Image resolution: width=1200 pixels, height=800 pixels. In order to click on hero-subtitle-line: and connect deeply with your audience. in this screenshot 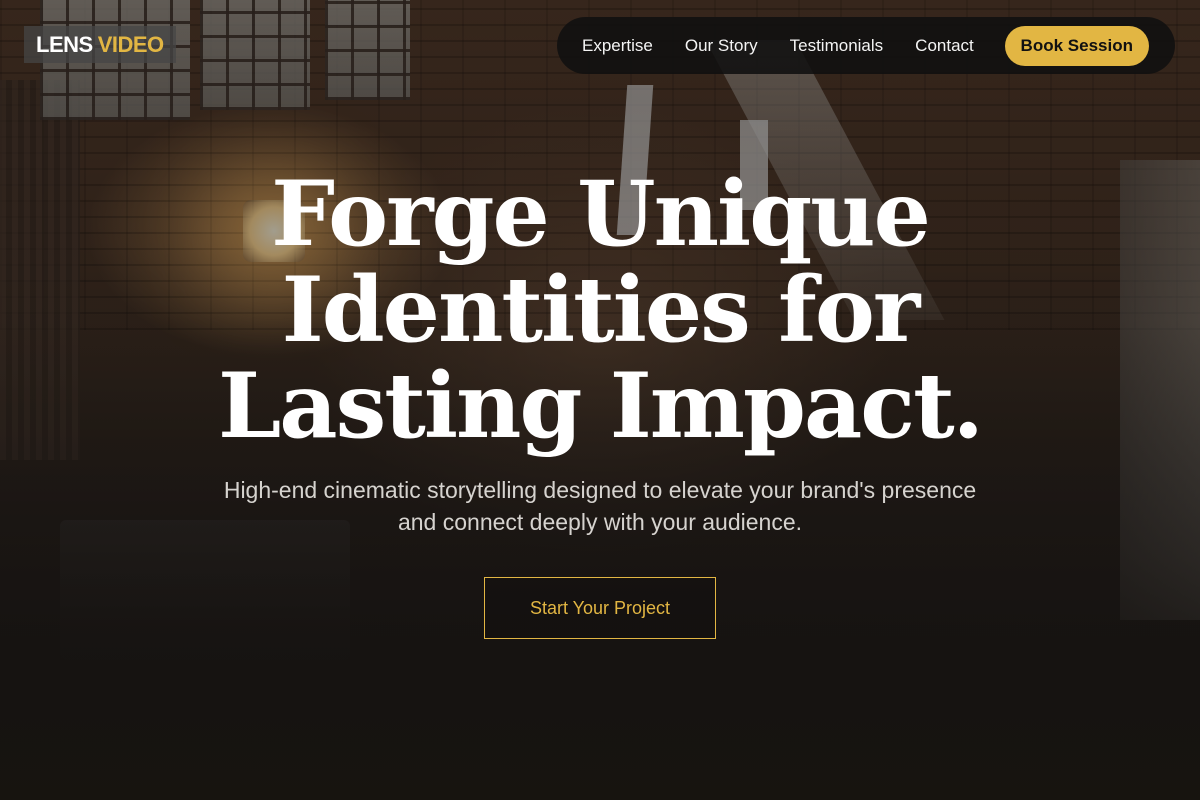, I will do `click(600, 522)`.